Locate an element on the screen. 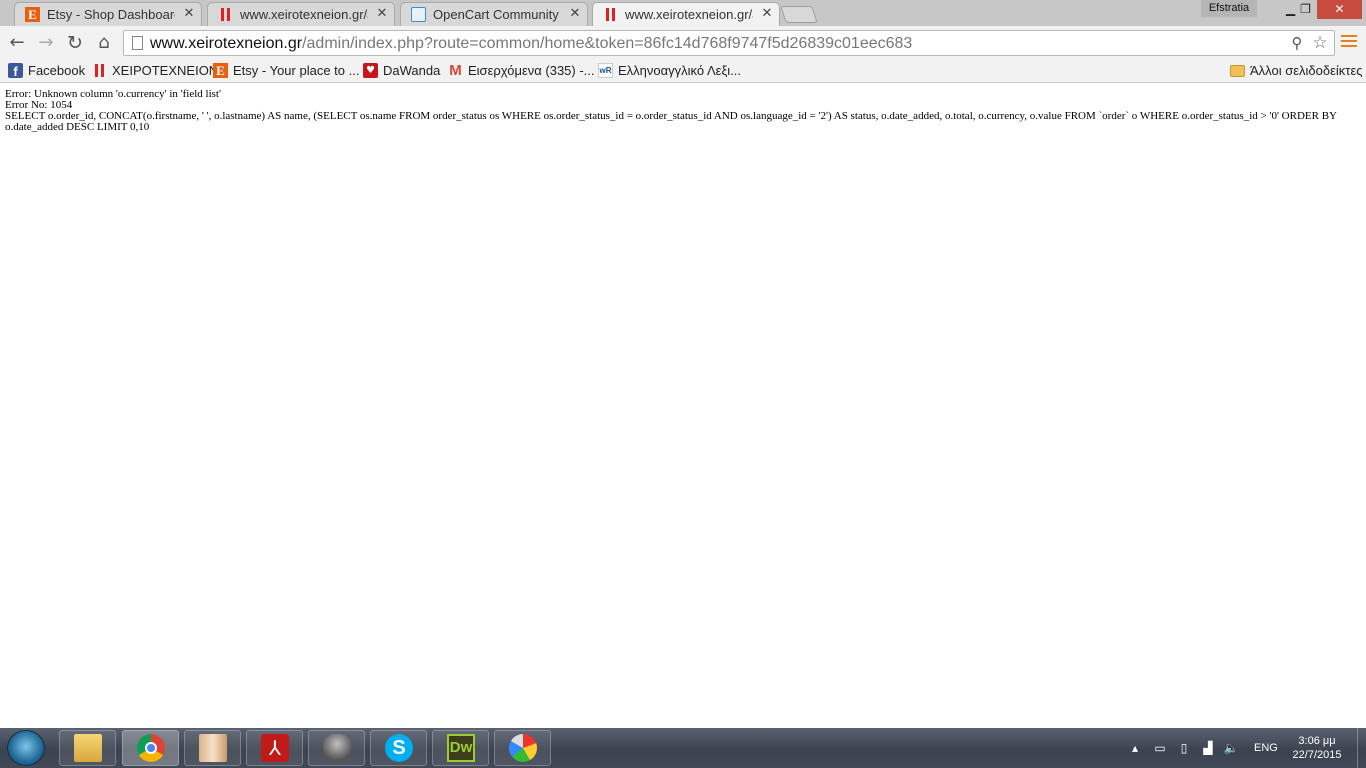 The width and height of the screenshot is (1366, 768). acrobat-icon: ⅄ is located at coordinates (275, 748).